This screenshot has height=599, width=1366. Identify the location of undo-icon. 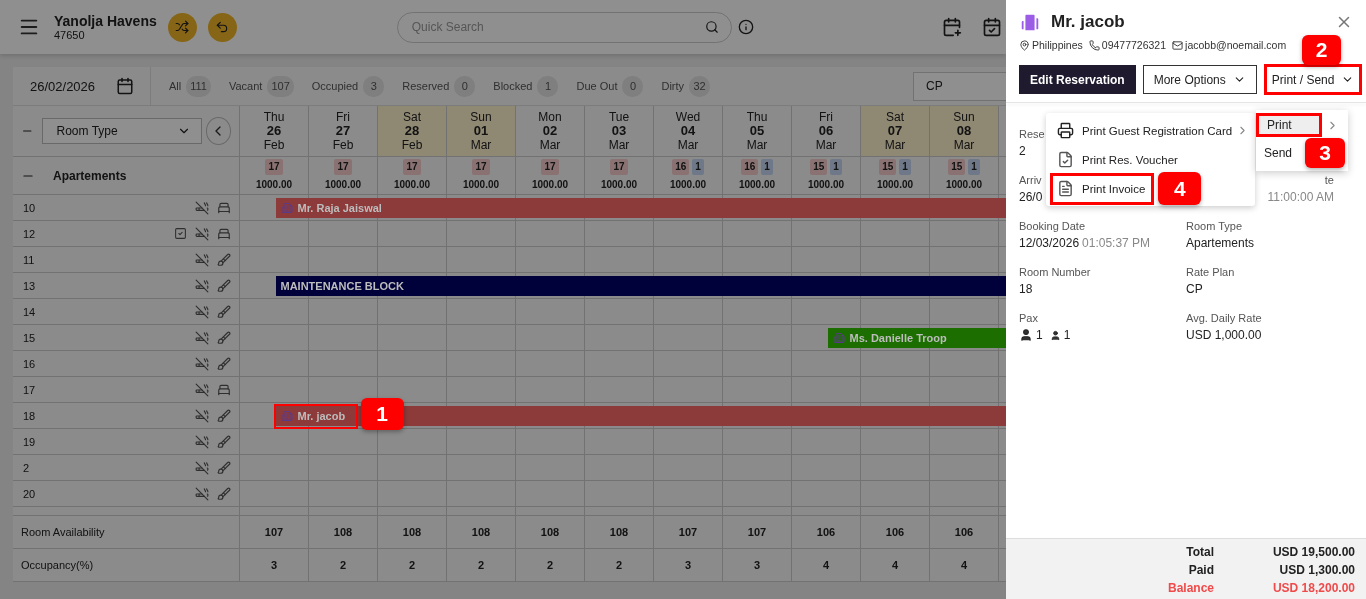
(222, 27).